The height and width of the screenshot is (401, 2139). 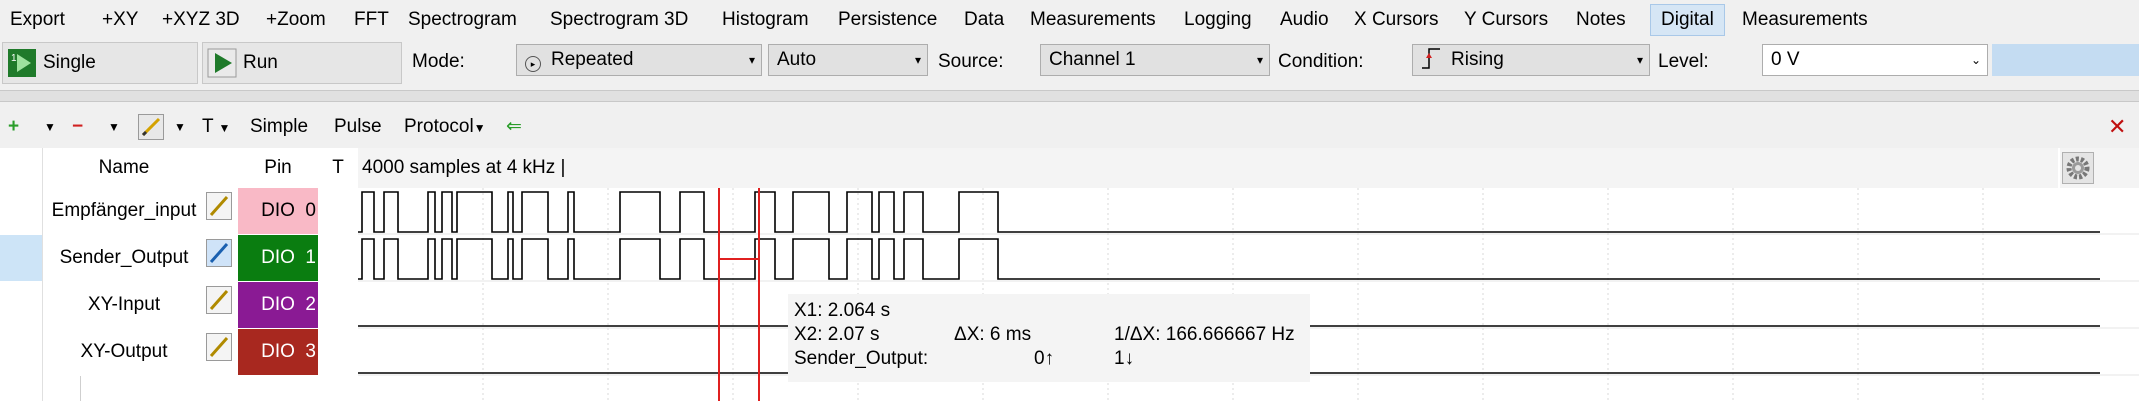 What do you see at coordinates (222, 63) in the screenshot?
I see `play-icon` at bounding box center [222, 63].